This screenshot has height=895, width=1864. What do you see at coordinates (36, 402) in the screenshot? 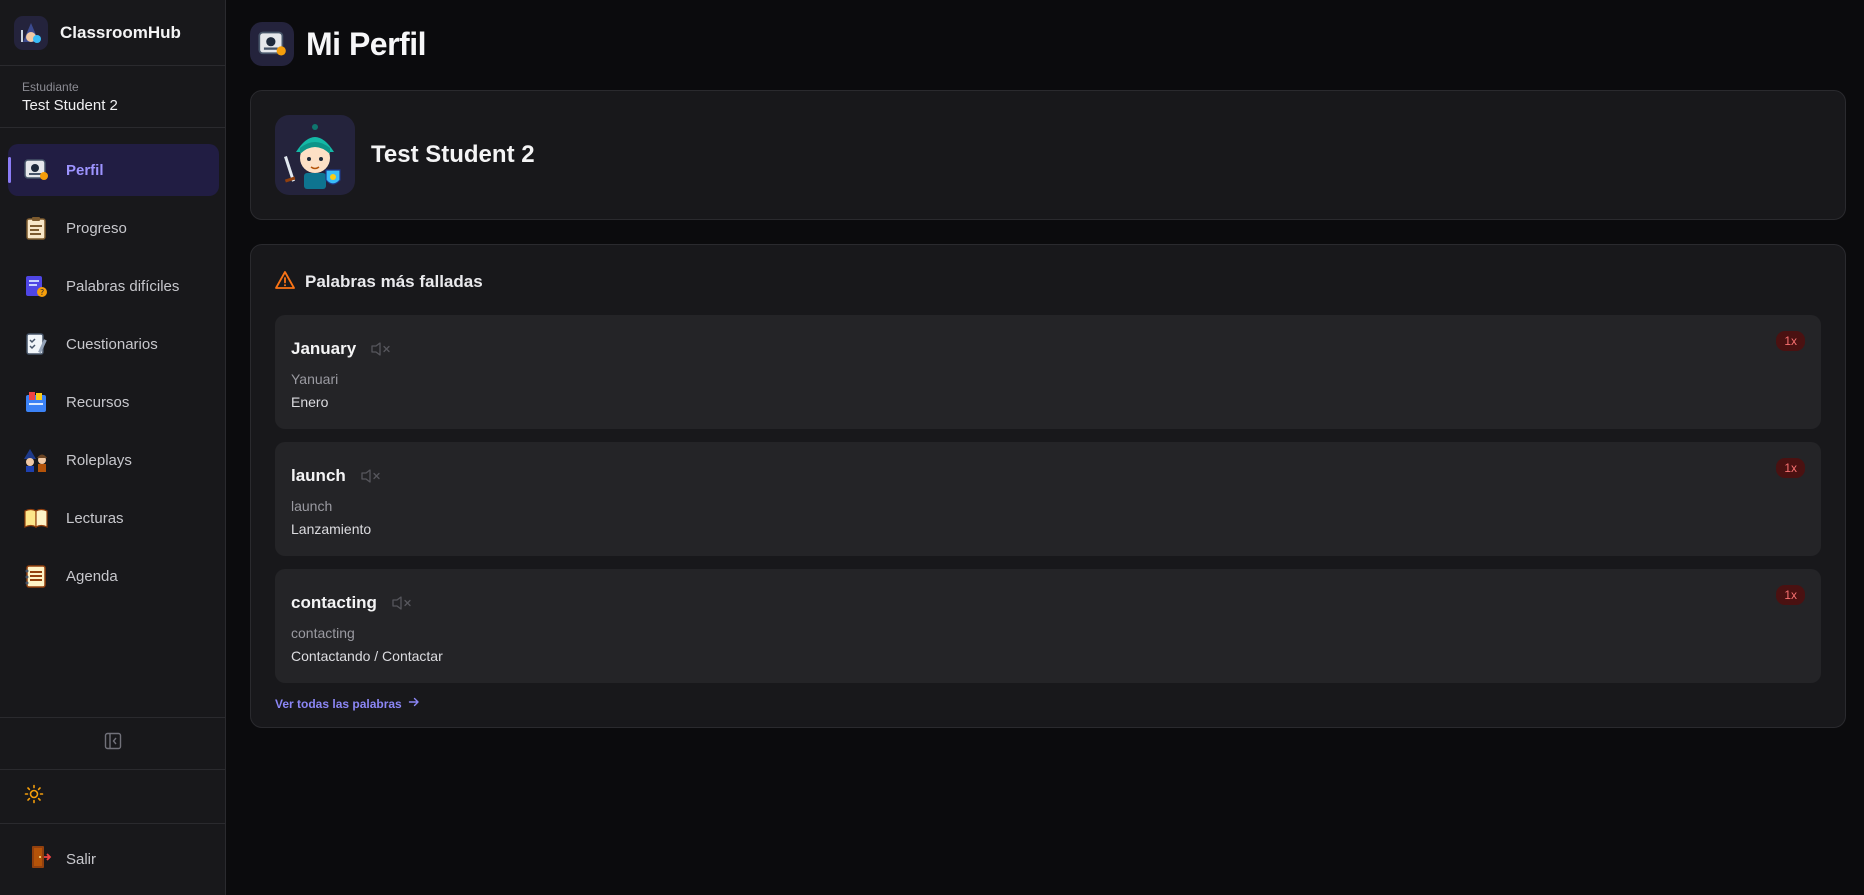
I see `resources-icon` at bounding box center [36, 402].